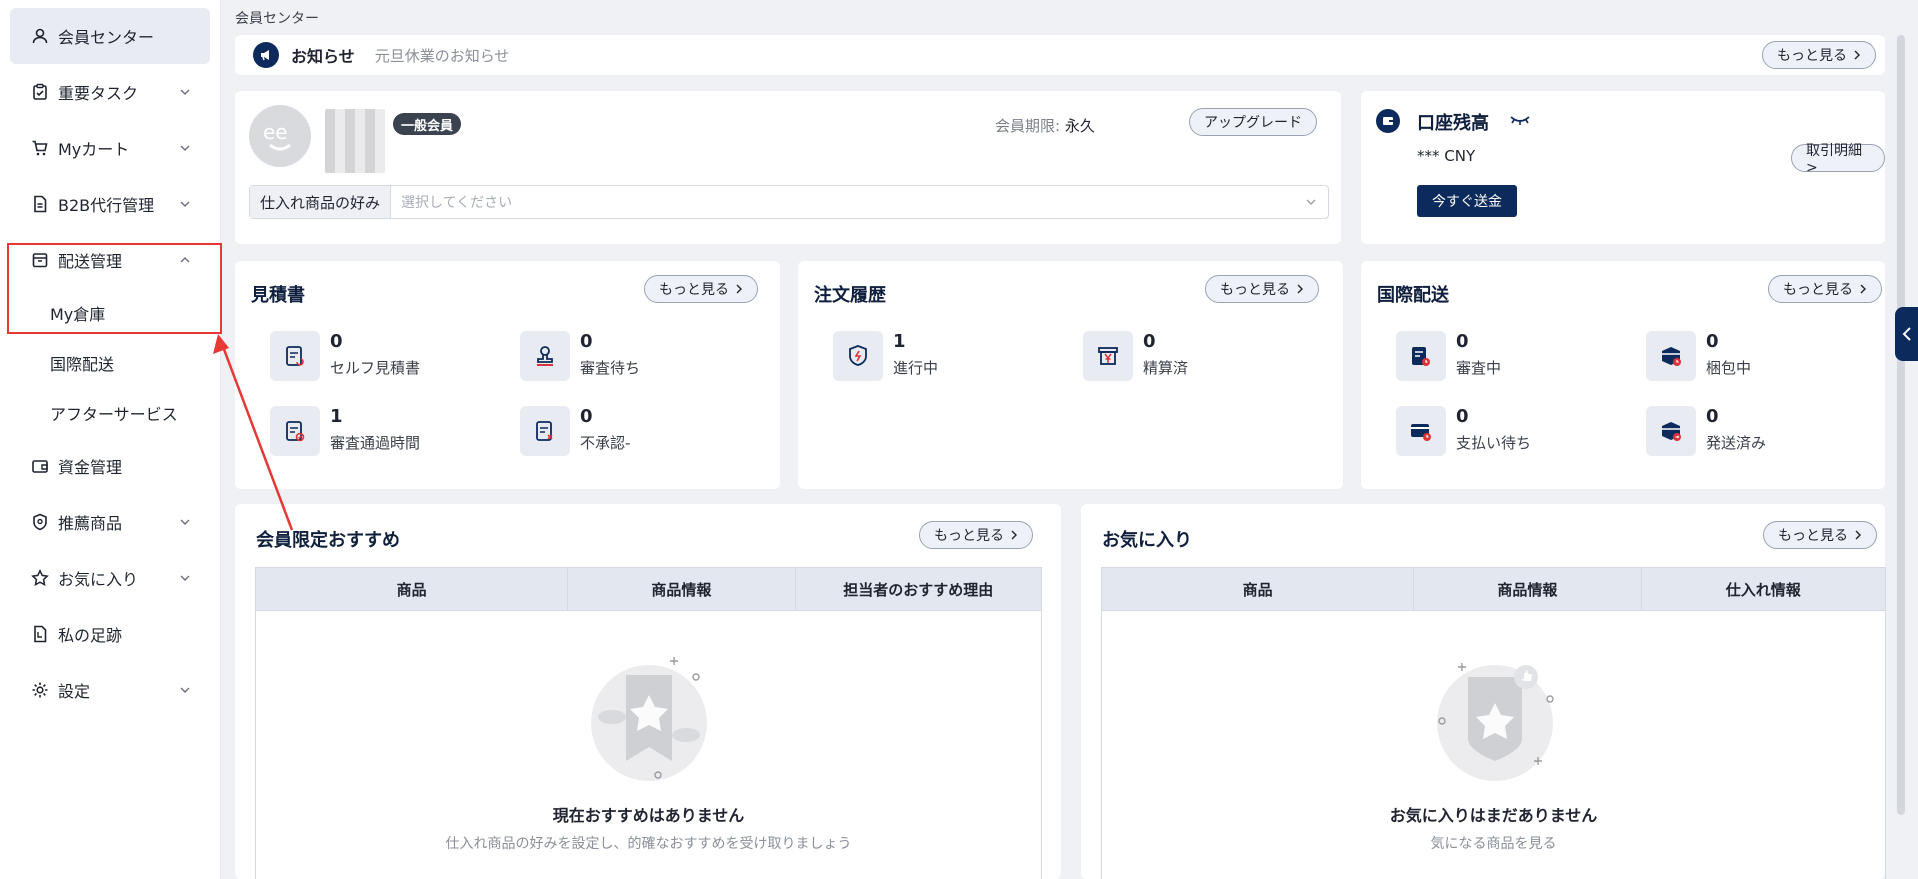 The width and height of the screenshot is (1918, 879). I want to click on sidebar-item-tasks: 重要タスク, so click(110, 92).